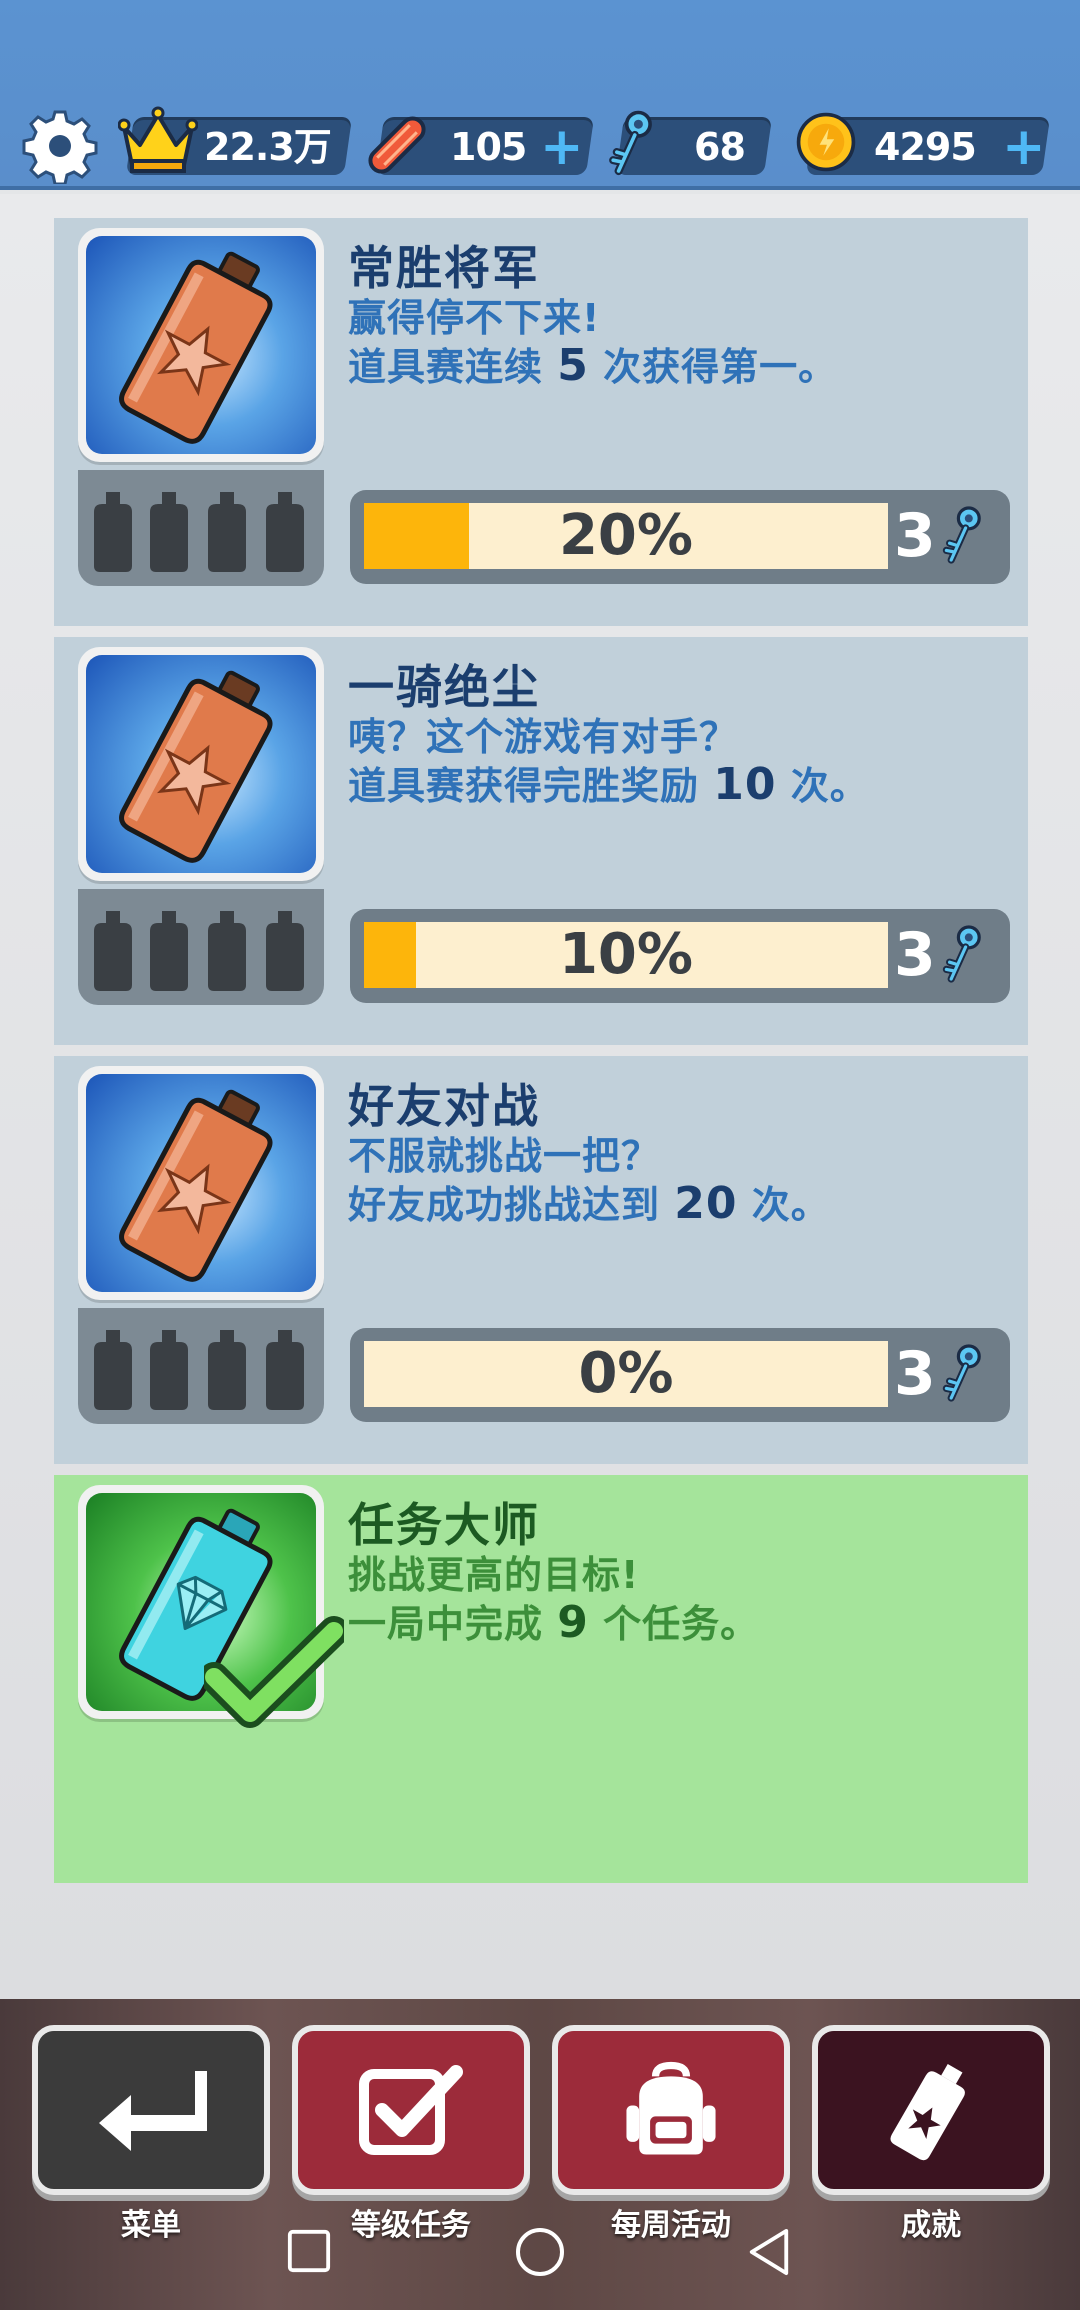 This screenshot has width=1080, height=2310. I want to click on progress-bar: 0%, so click(626, 1374).